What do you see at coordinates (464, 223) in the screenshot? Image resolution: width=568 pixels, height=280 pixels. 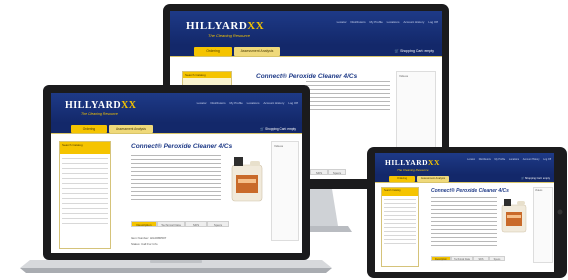 I see `product-description` at bounding box center [464, 223].